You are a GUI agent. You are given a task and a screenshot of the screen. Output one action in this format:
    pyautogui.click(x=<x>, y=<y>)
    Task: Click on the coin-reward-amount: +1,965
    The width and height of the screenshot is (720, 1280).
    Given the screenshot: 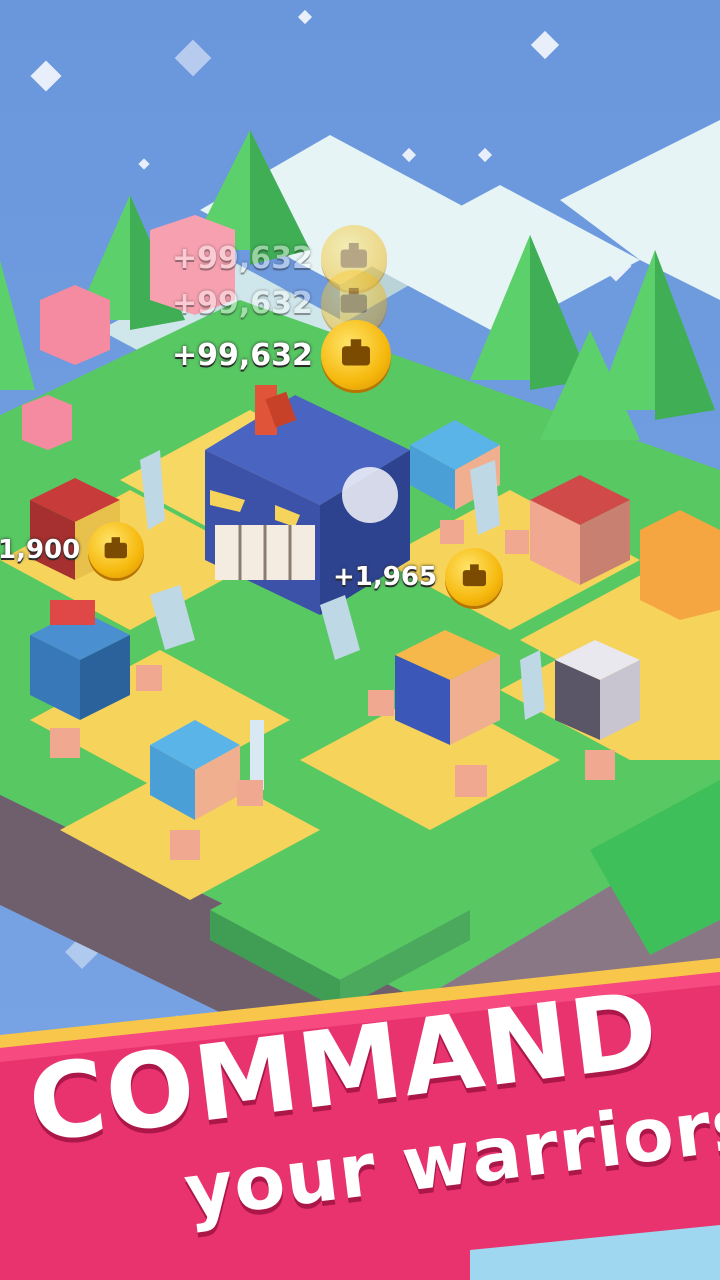 What is the action you would take?
    pyautogui.click(x=385, y=577)
    